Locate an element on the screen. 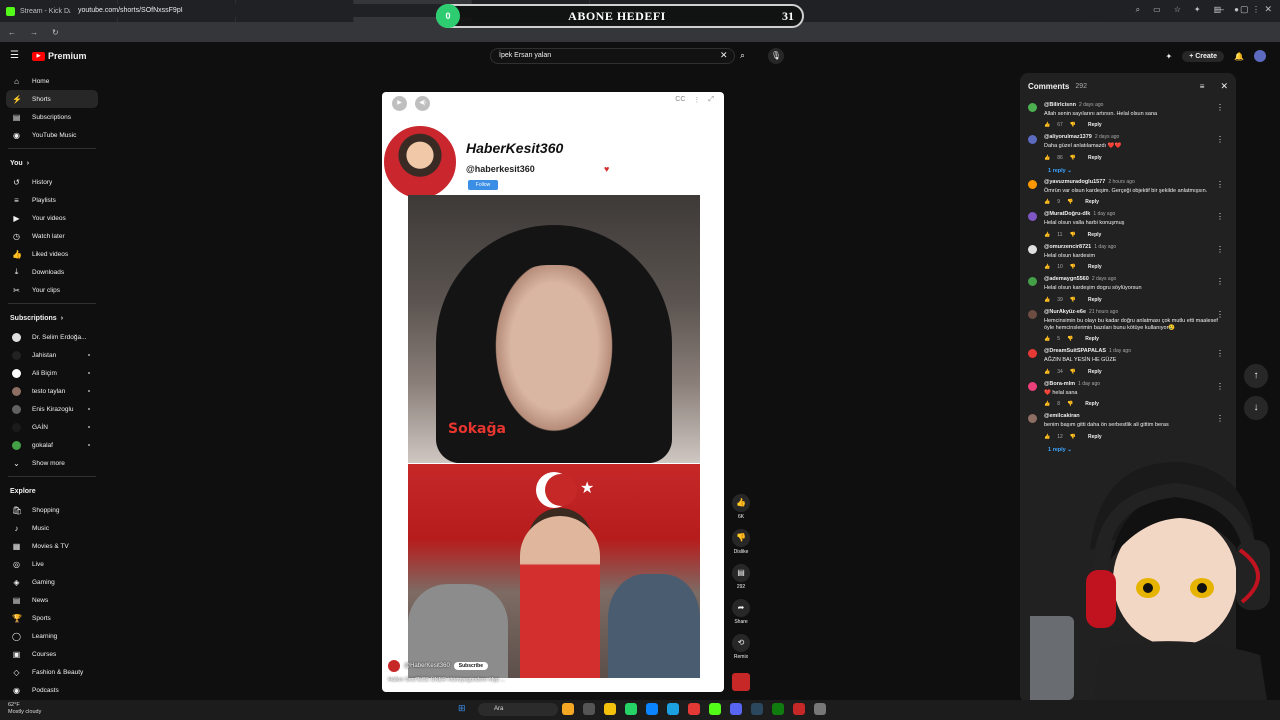  sidebar-item: ≡ Playlists is located at coordinates (52, 200).